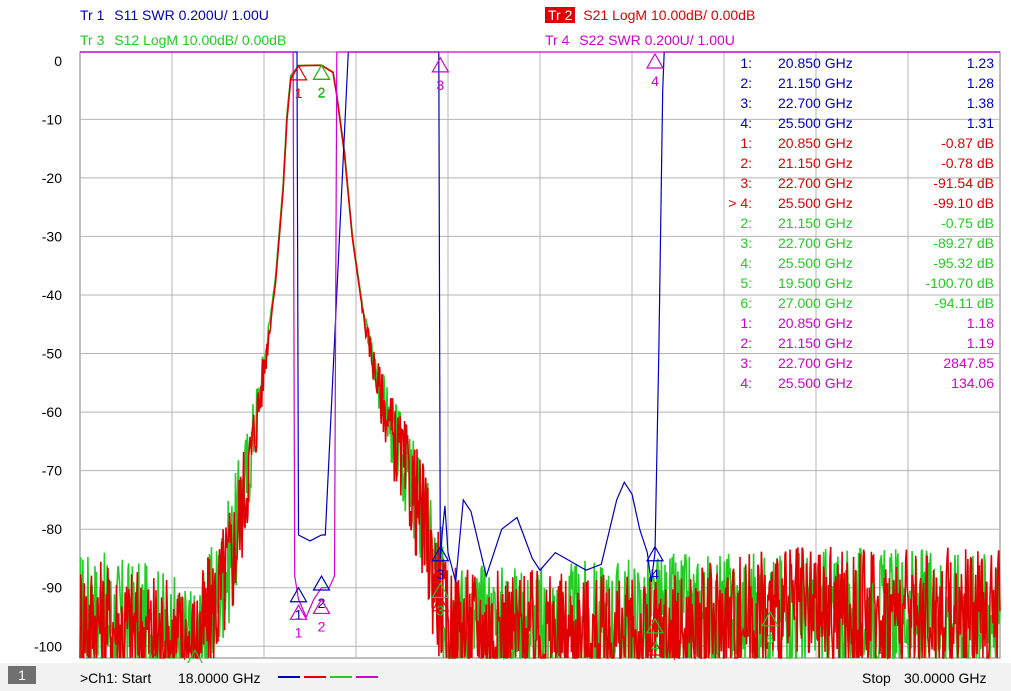  What do you see at coordinates (867, 223) in the screenshot?
I see `marker-table-row: 2: 21.150 GHz -0.75 dB` at bounding box center [867, 223].